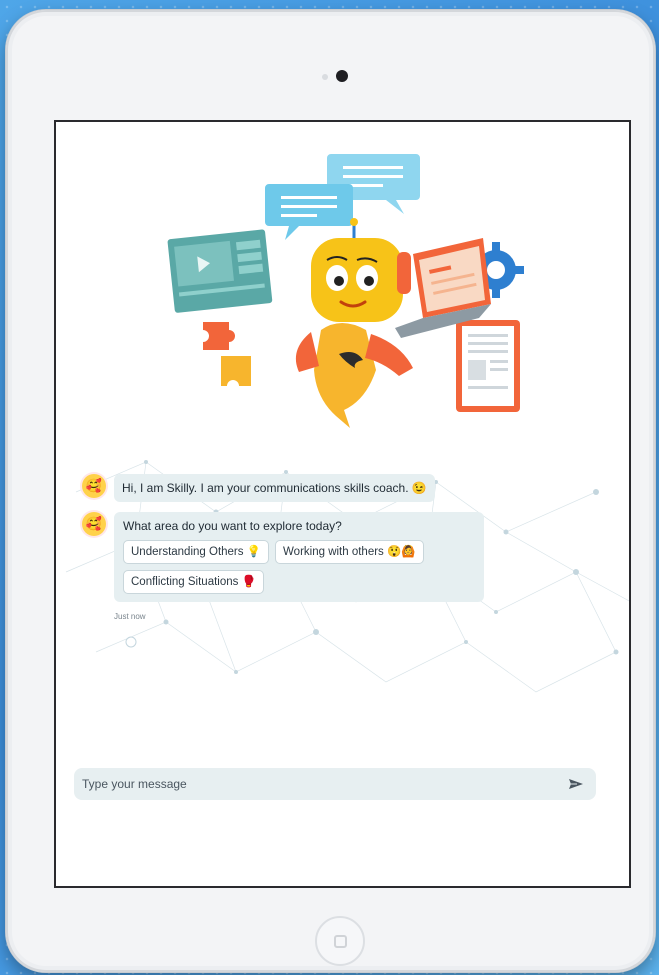  Describe the element at coordinates (349, 552) in the screenshot. I see `option-working-with-others: Working with others 😲🙆` at that location.